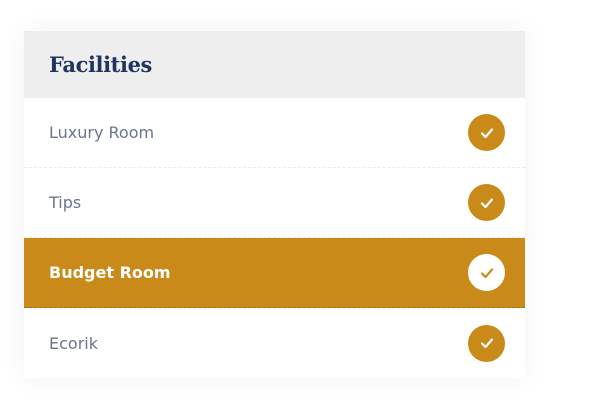 This screenshot has height=412, width=589. I want to click on facility-item-luxury-room: Luxury Room, so click(274, 133).